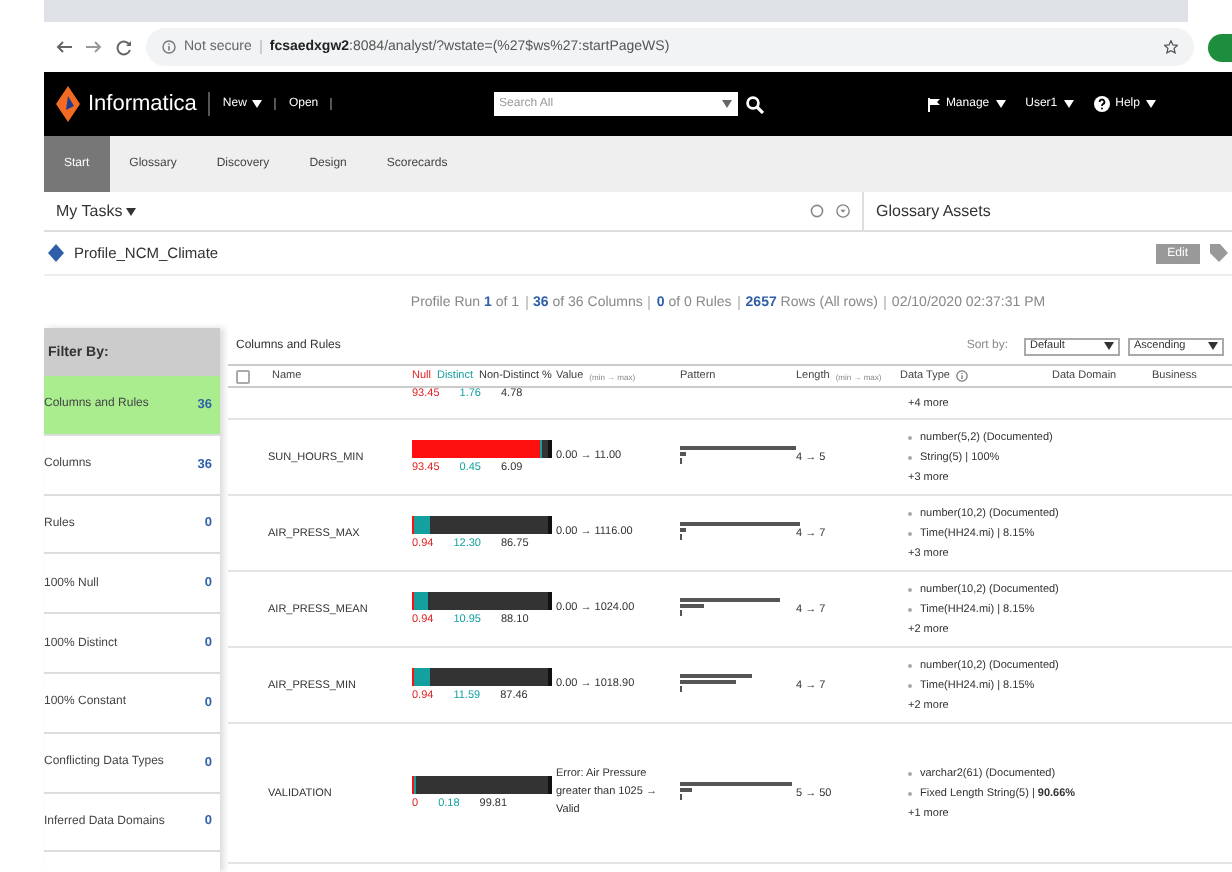 This screenshot has height=872, width=1232. What do you see at coordinates (1101, 104) in the screenshot?
I see `help-icon` at bounding box center [1101, 104].